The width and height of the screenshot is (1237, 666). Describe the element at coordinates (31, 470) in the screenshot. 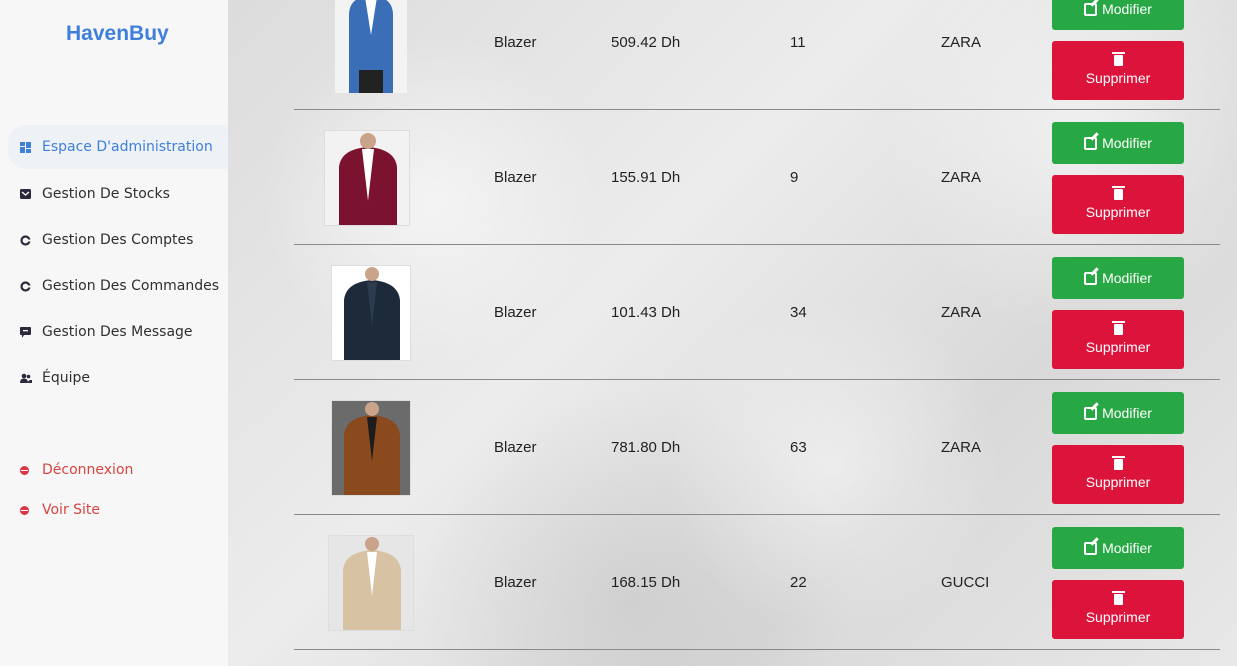

I see `logout-icon` at that location.